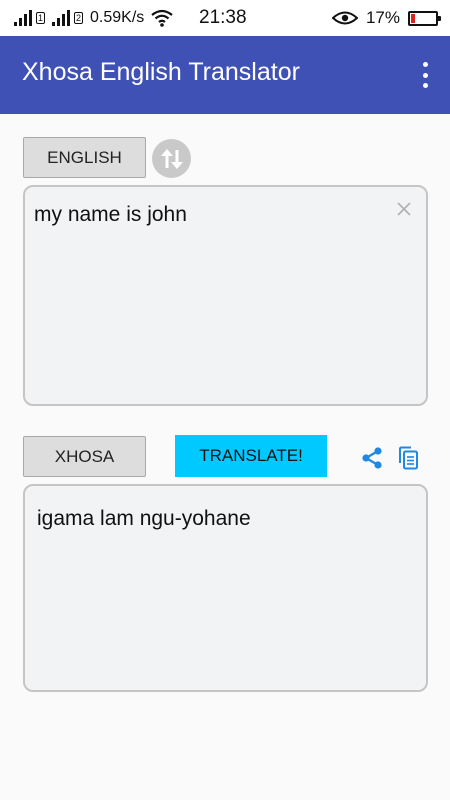  I want to click on sim1-badge: 1, so click(41, 18).